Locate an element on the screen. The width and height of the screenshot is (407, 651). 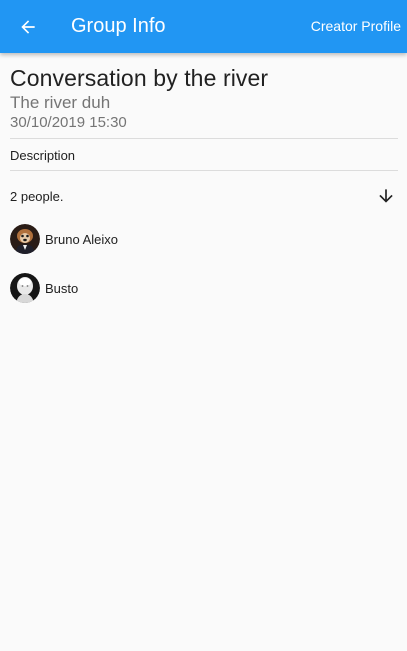
group-date: 30/10/2019 15:30 is located at coordinates (68, 122).